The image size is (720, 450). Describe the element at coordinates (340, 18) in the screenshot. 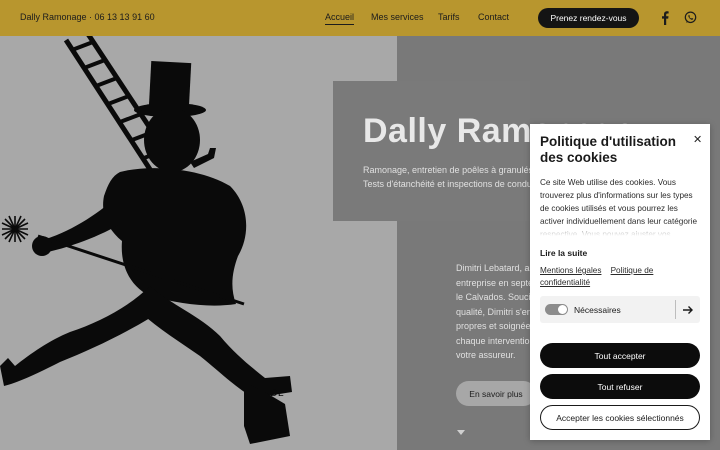

I see `nav-accueil: Accueil` at that location.